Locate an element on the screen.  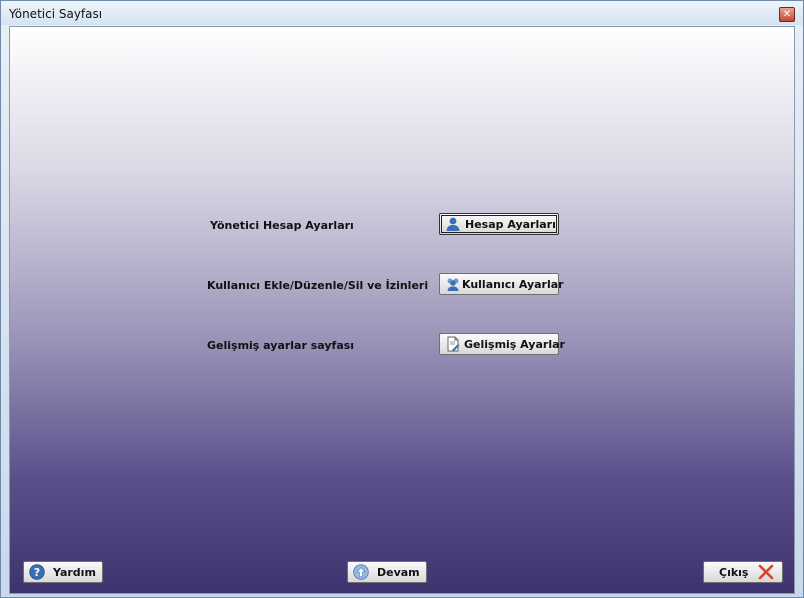
up-arrow-icon is located at coordinates (361, 572).